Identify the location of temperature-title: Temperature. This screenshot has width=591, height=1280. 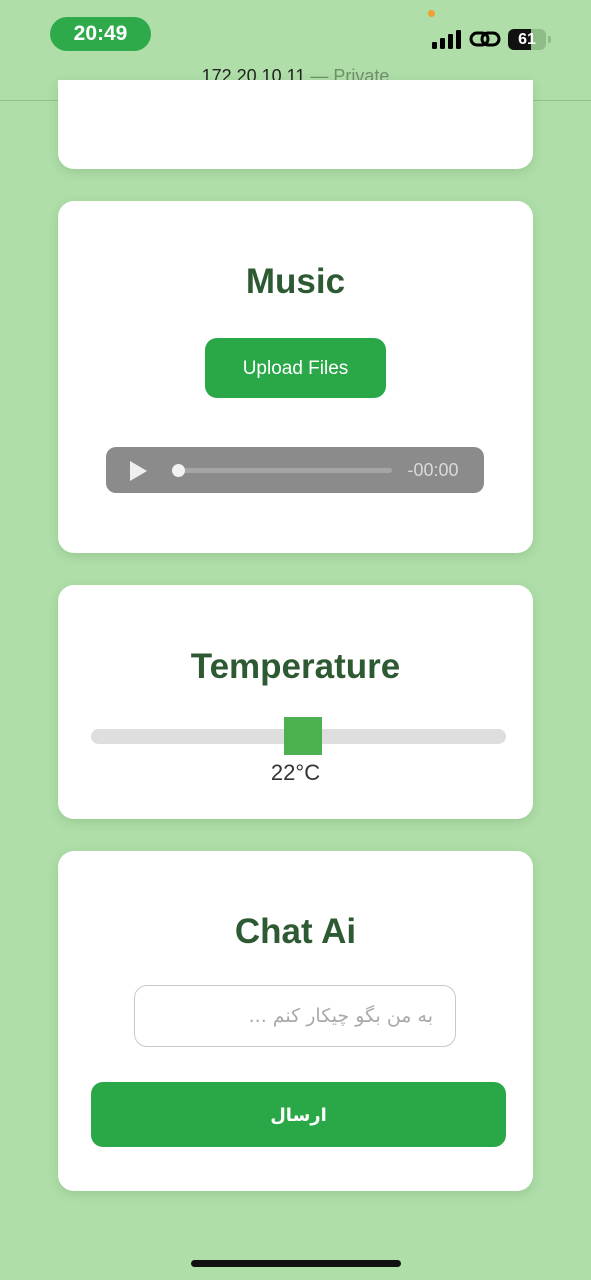
(295, 666).